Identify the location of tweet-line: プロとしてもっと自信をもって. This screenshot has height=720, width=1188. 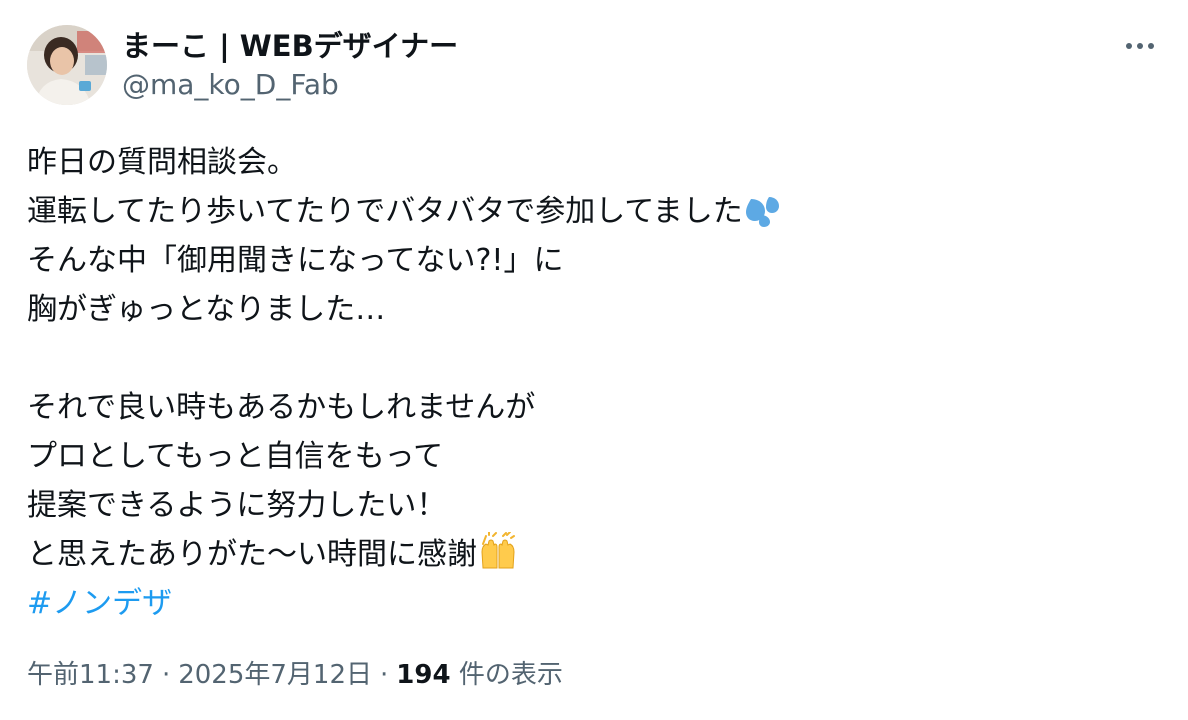
(235, 456).